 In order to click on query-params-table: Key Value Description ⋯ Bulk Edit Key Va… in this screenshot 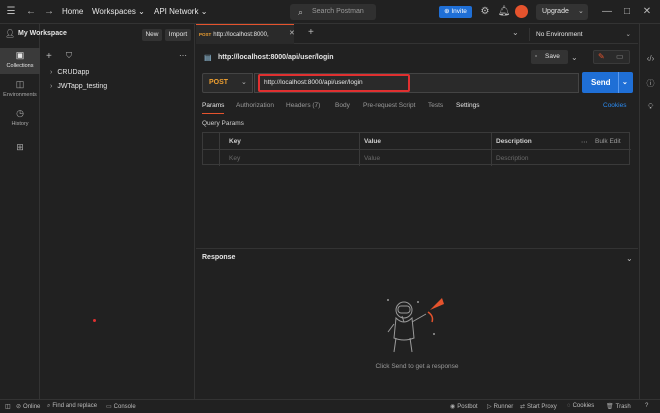, I will do `click(416, 149)`.